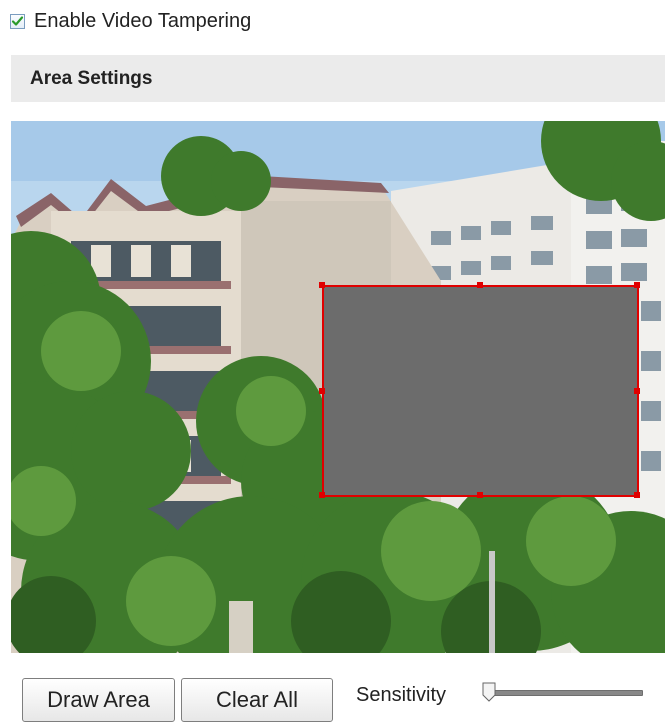 The image size is (665, 722). Describe the element at coordinates (489, 692) in the screenshot. I see `sensitivity-slider-thumb` at that location.